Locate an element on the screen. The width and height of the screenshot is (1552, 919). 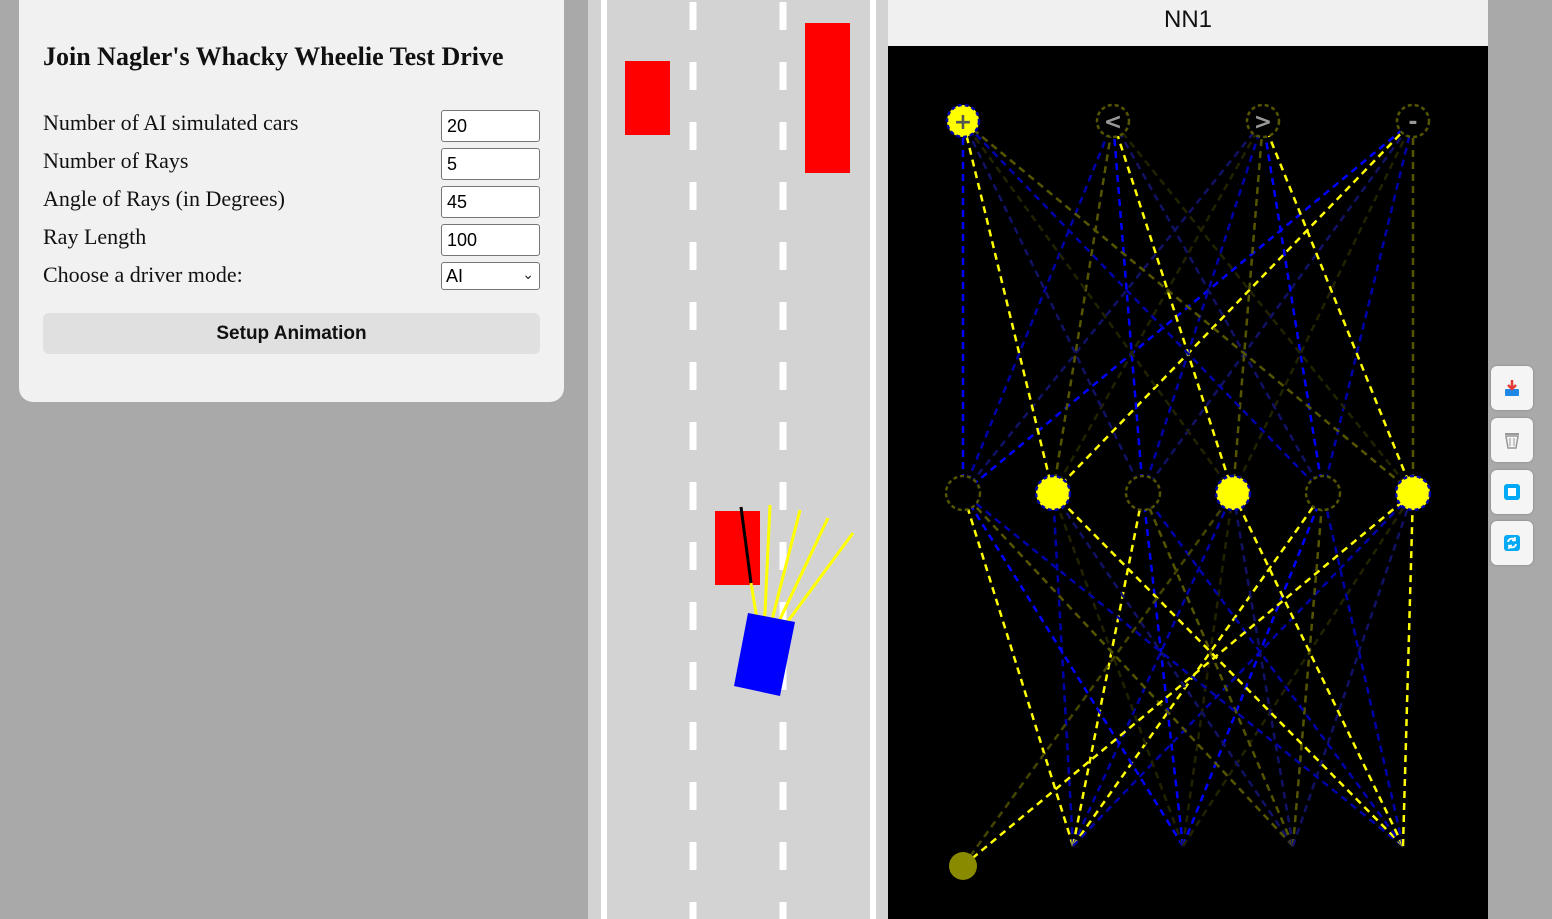
driver-mode-row: Choose a driver mode: AI ⌄ is located at coordinates (291, 278).